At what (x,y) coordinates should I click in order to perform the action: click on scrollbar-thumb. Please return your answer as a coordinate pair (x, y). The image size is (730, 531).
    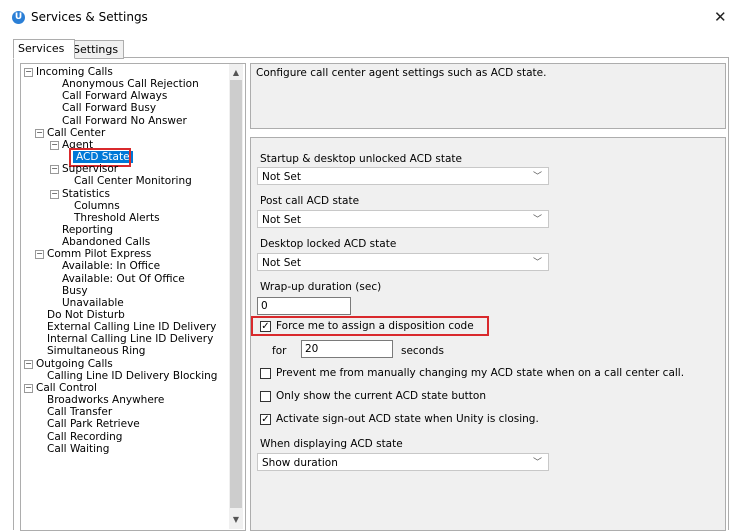
    Looking at the image, I should click on (236, 294).